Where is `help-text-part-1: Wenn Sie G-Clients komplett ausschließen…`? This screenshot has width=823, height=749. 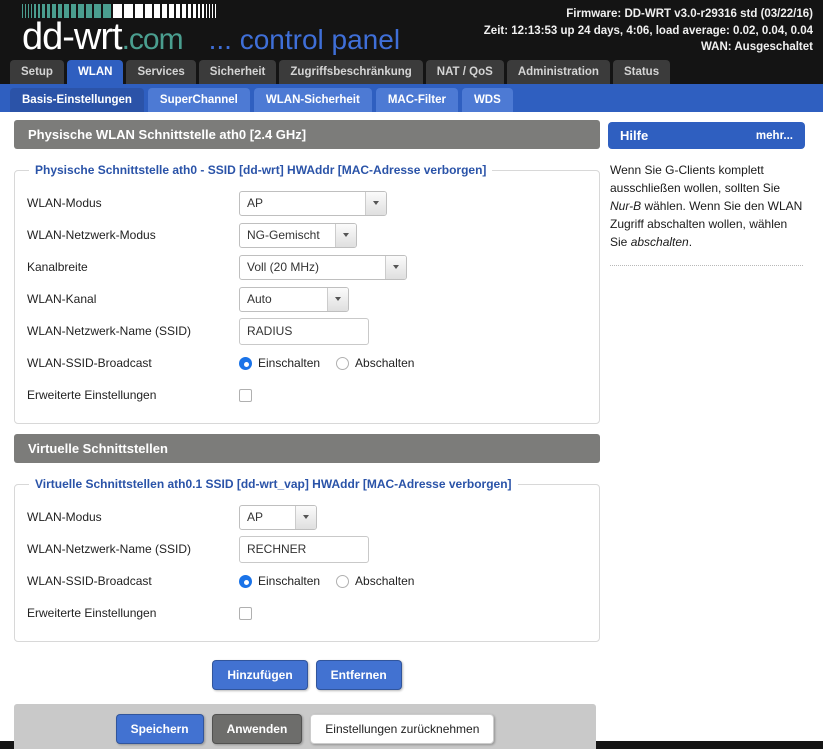 help-text-part-1: Wenn Sie G-Clients komplett ausschließen… is located at coordinates (695, 179).